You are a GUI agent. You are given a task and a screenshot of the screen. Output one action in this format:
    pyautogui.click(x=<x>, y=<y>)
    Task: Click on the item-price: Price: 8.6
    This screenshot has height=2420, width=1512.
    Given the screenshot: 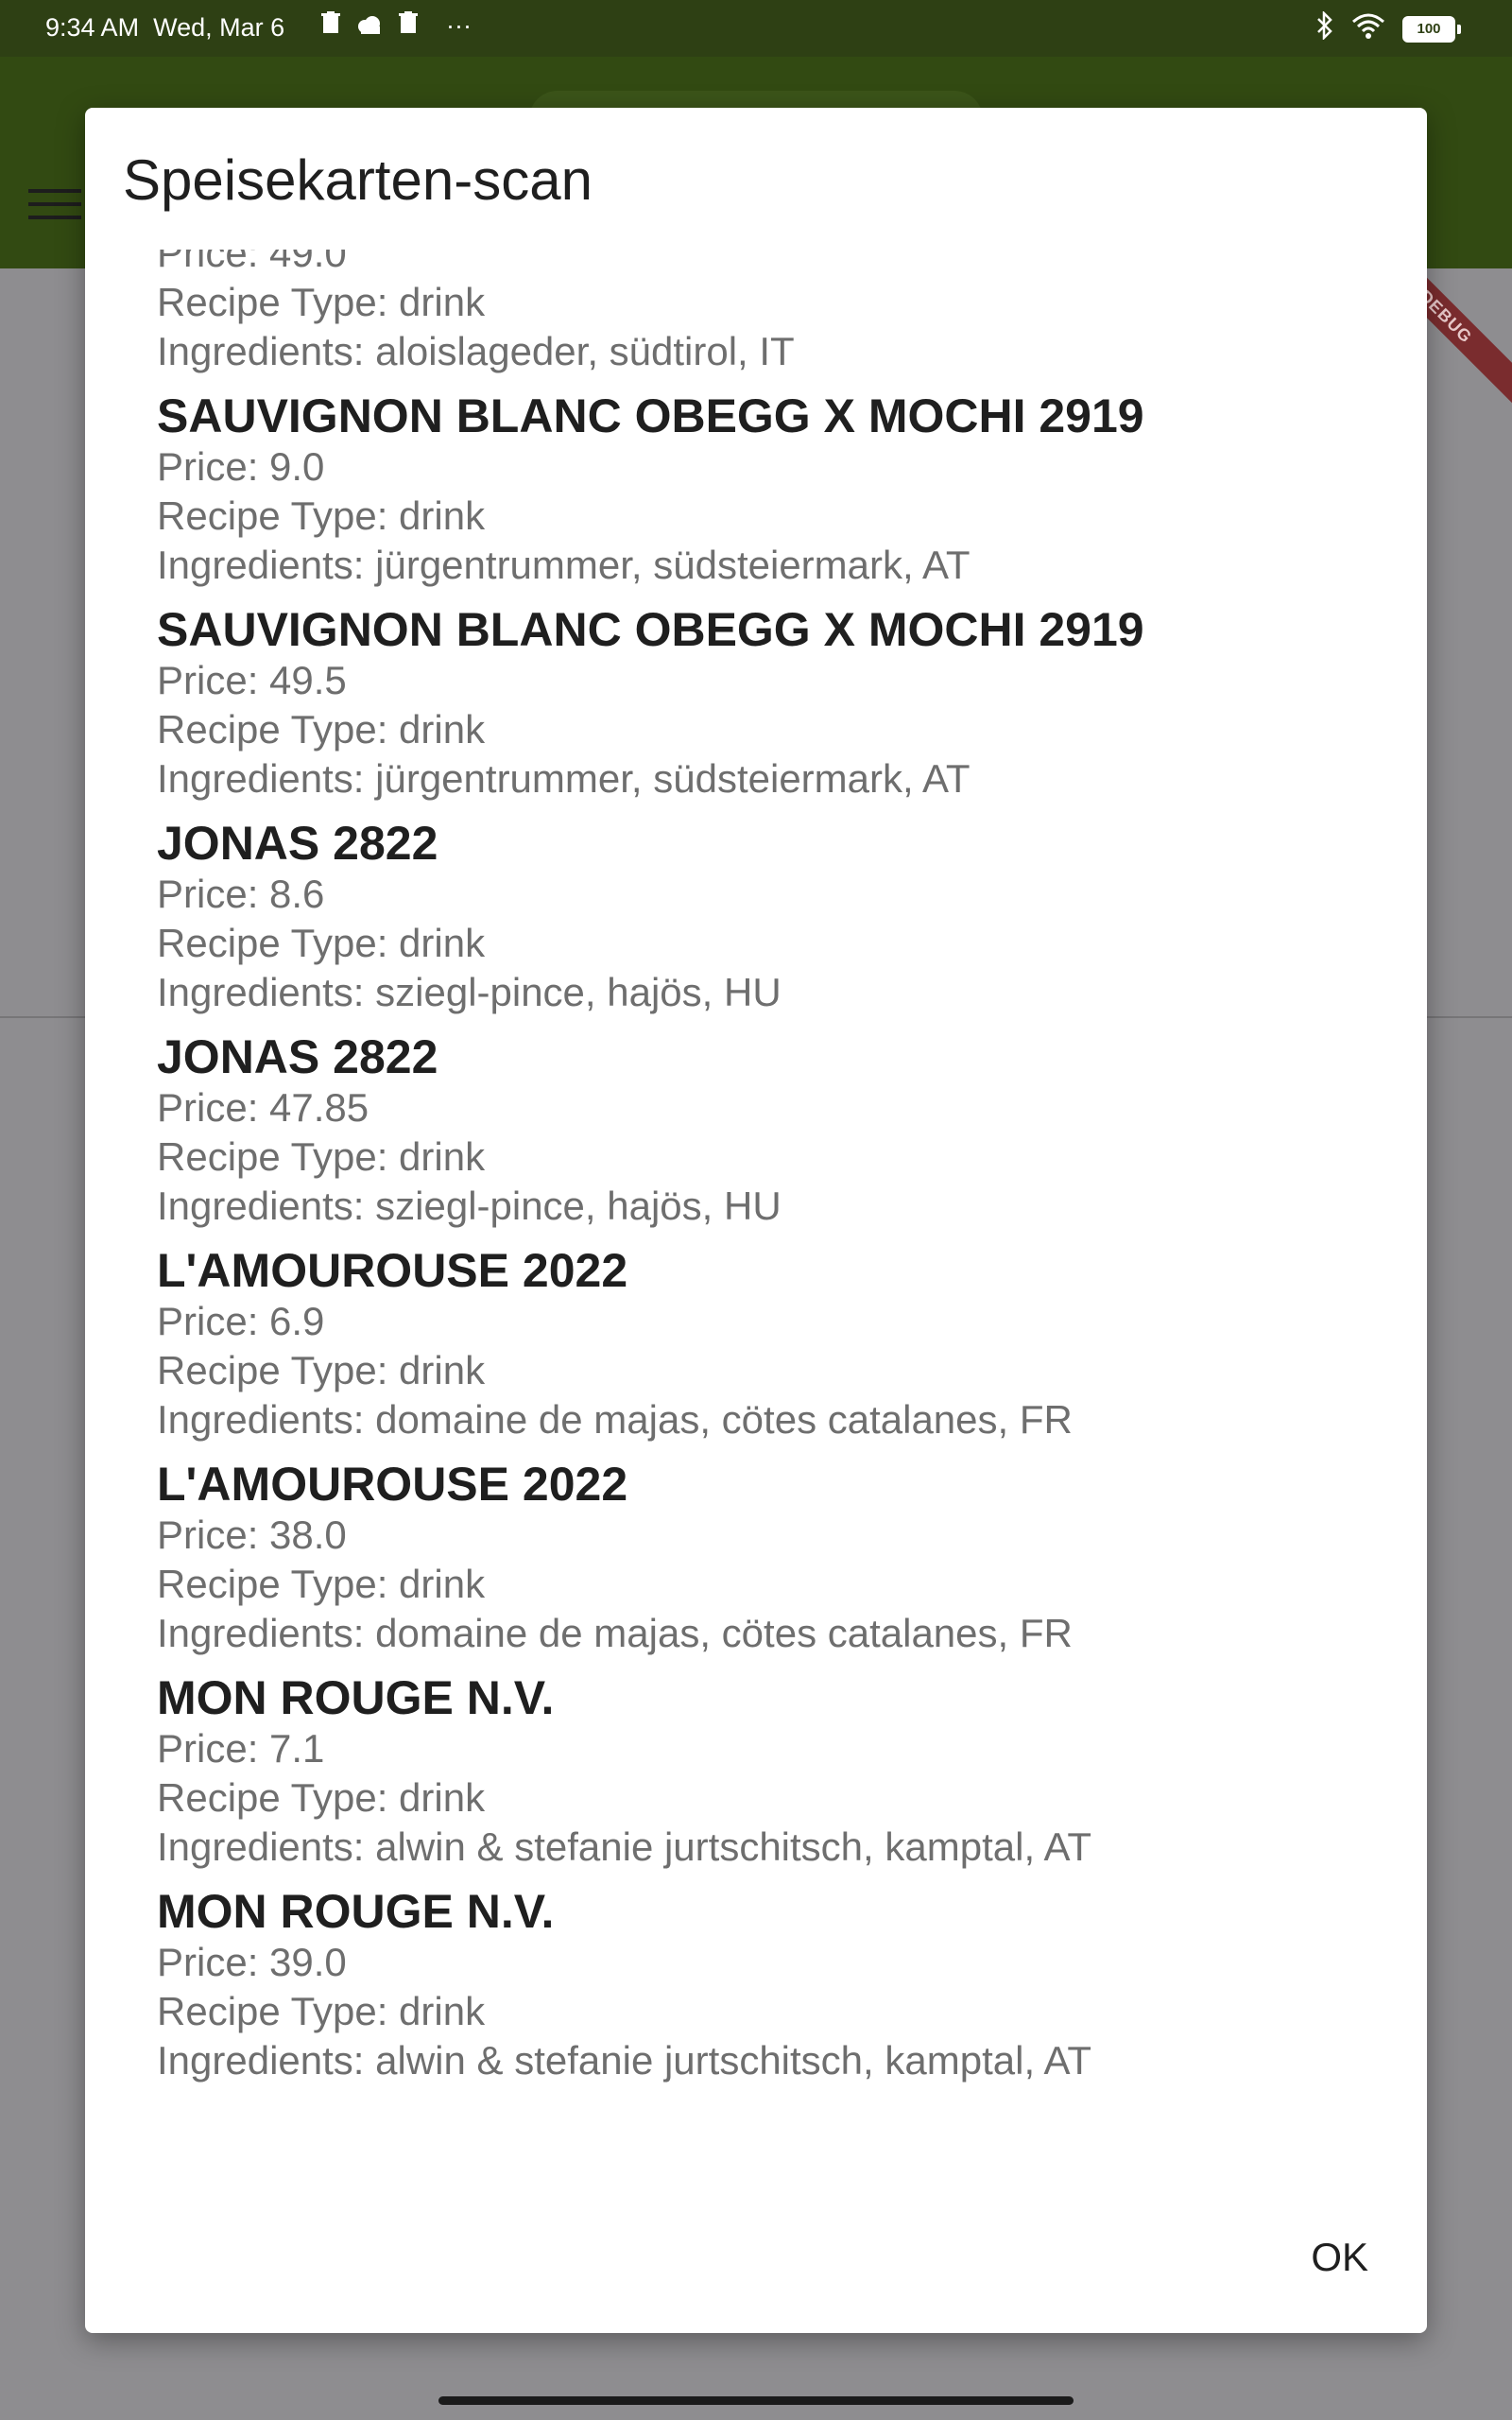 What is the action you would take?
    pyautogui.click(x=241, y=894)
    